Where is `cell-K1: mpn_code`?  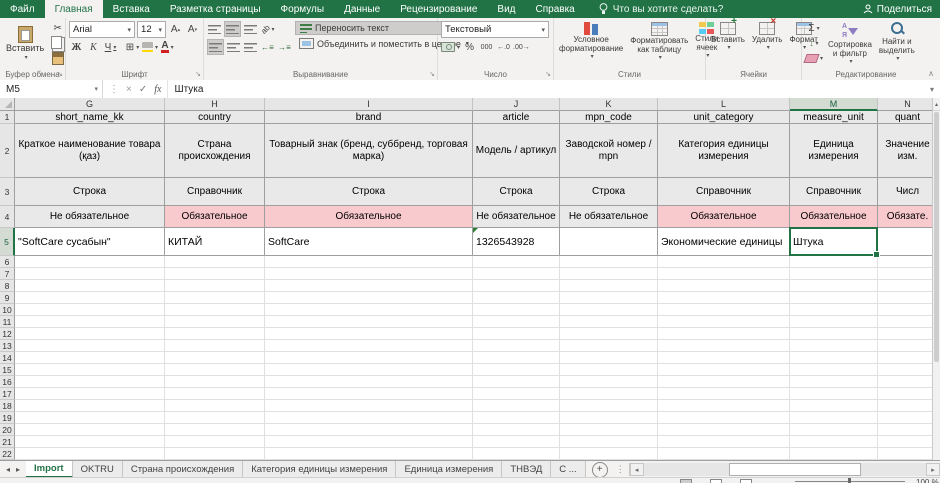 cell-K1: mpn_code is located at coordinates (609, 117).